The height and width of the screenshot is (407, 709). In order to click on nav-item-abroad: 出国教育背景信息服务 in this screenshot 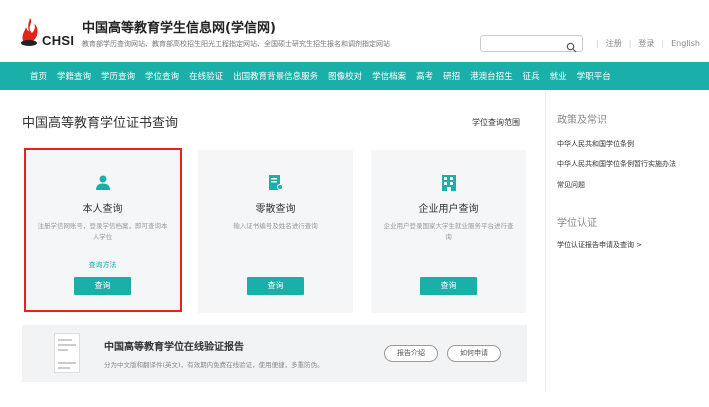, I will do `click(275, 76)`.